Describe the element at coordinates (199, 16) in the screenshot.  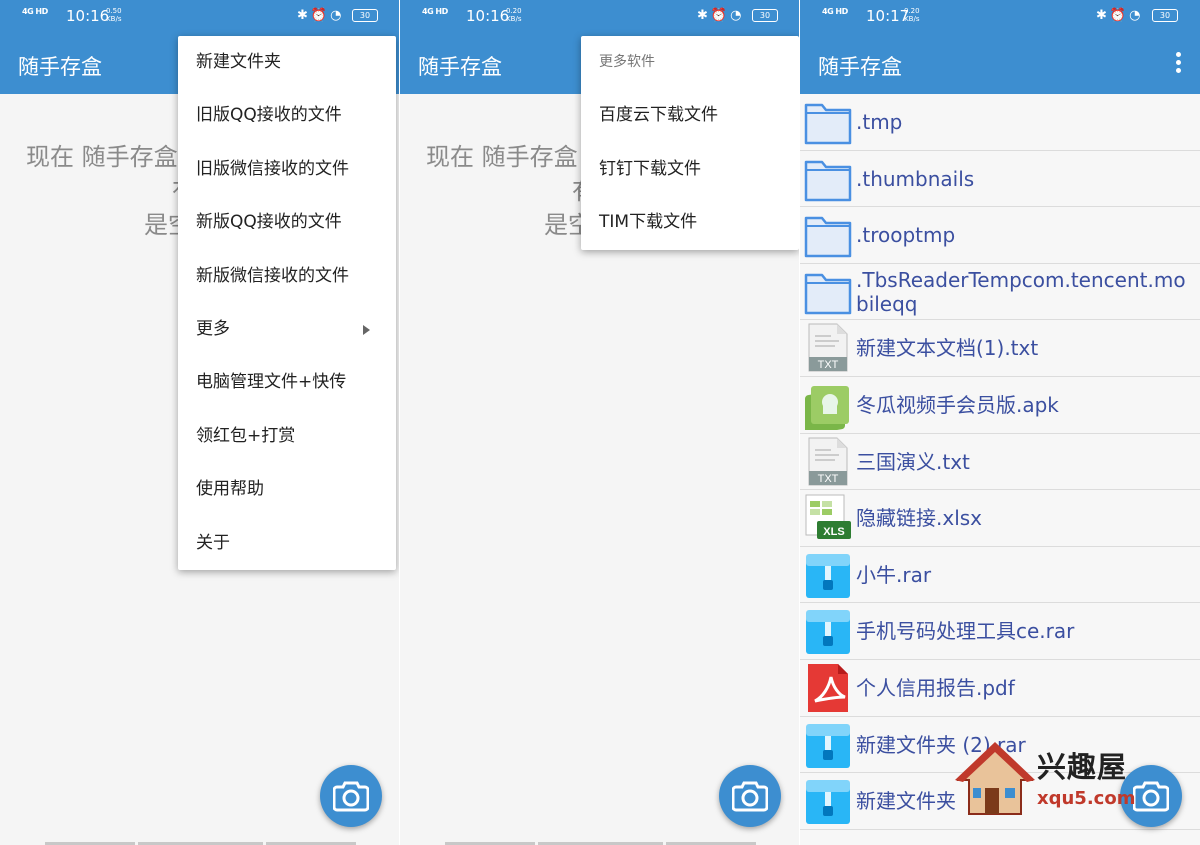
I see `status-bar: 4G HD 10:16 0.50 KB/s ✱⏰◔ 30` at that location.